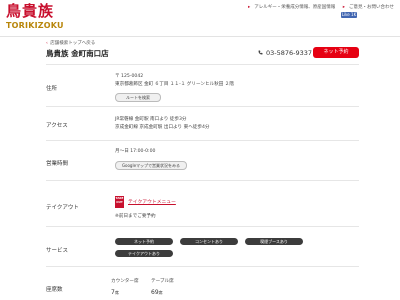  What do you see at coordinates (138, 97) in the screenshot?
I see `route-search-button: ルートを検索` at bounding box center [138, 97].